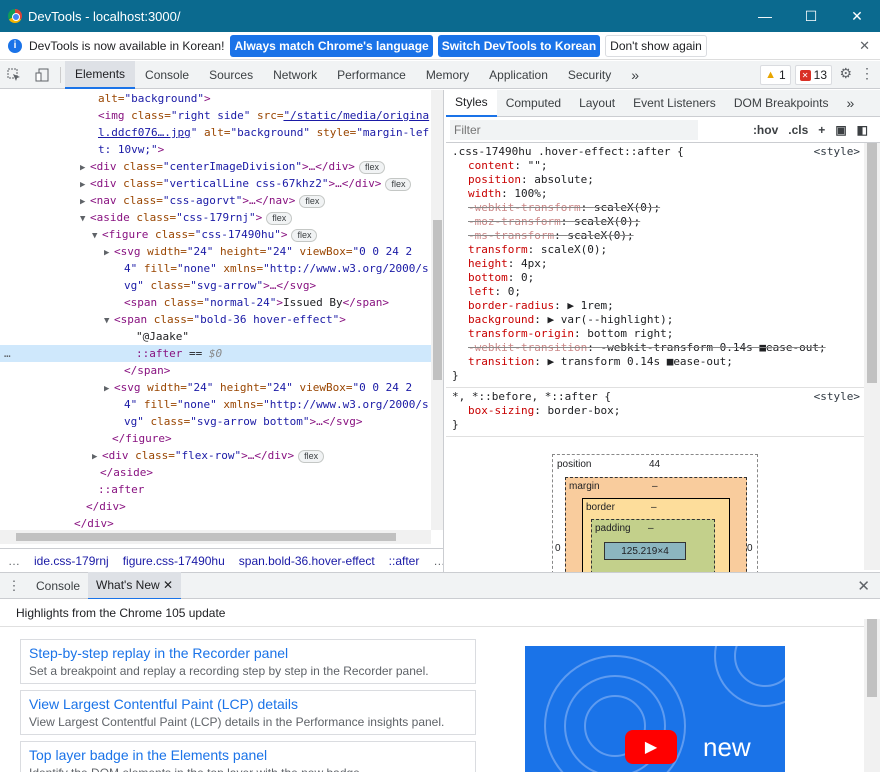 This screenshot has width=880, height=772. What do you see at coordinates (514, 221) in the screenshot?
I see `property-name: -moz-transform` at bounding box center [514, 221].